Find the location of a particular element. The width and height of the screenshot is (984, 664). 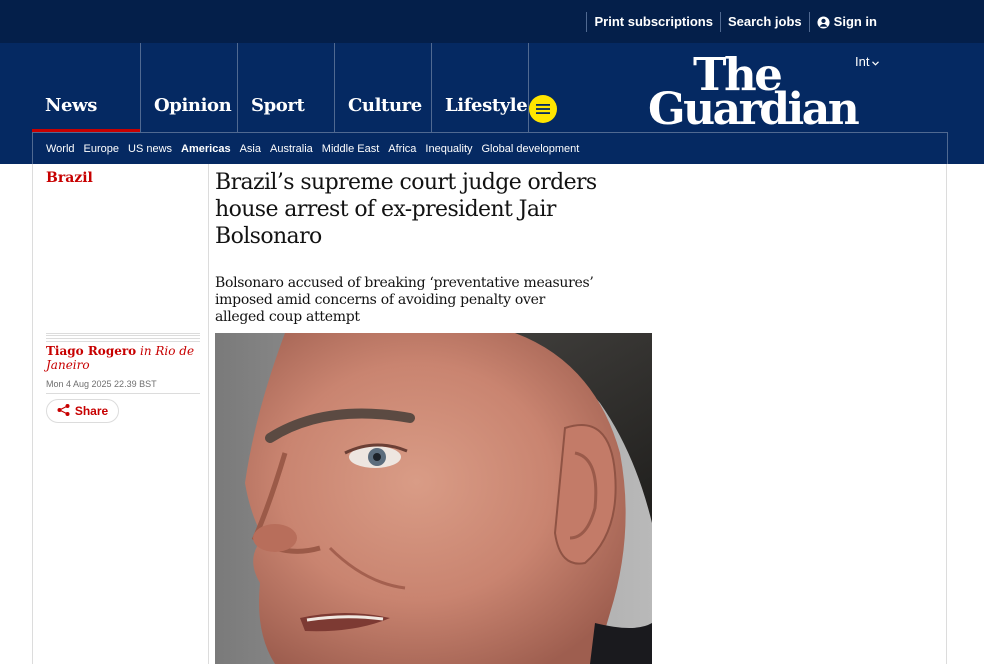

sign-in-link: Sign in is located at coordinates (842, 22).